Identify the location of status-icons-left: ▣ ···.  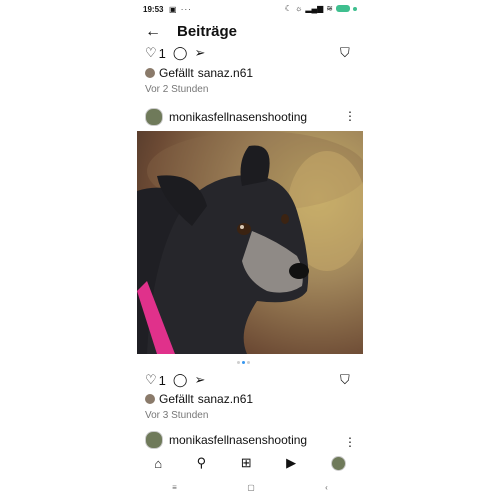
(180, 9).